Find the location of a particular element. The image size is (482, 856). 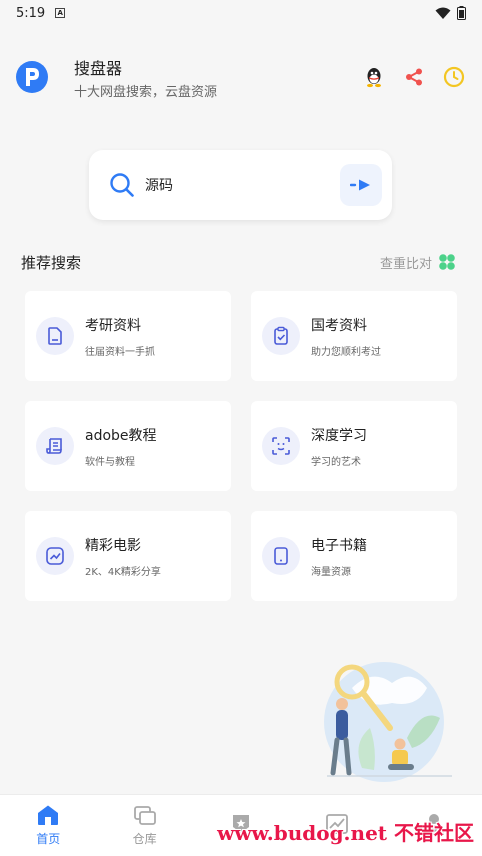

card-deep-learning: 深度学习 学习的艺术 is located at coordinates (354, 446).